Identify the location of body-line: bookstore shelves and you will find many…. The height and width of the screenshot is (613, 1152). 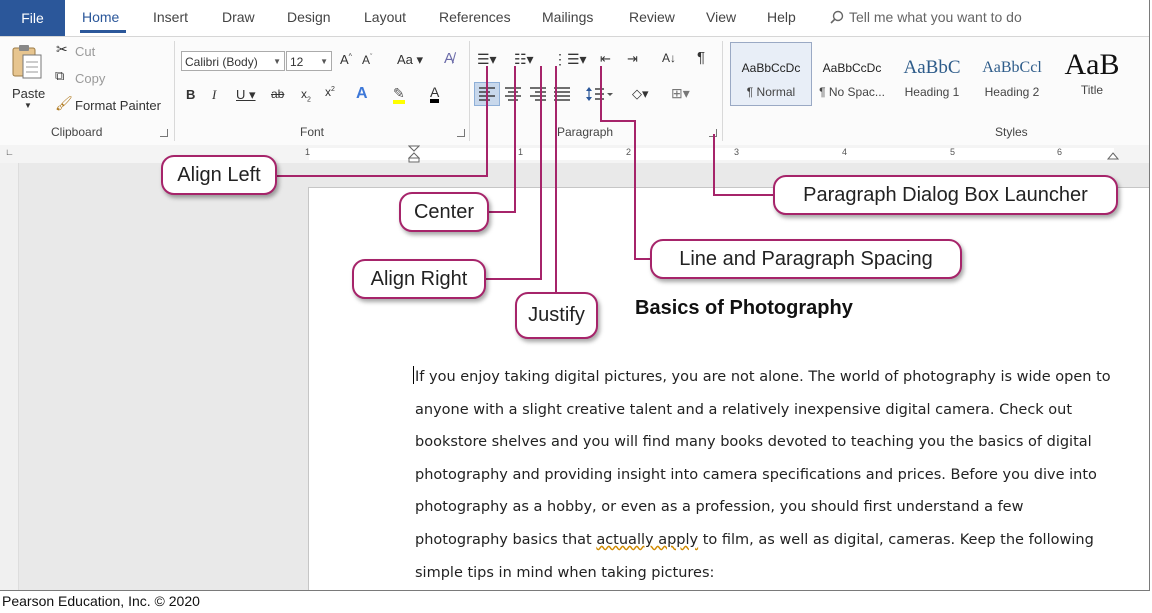
(753, 442).